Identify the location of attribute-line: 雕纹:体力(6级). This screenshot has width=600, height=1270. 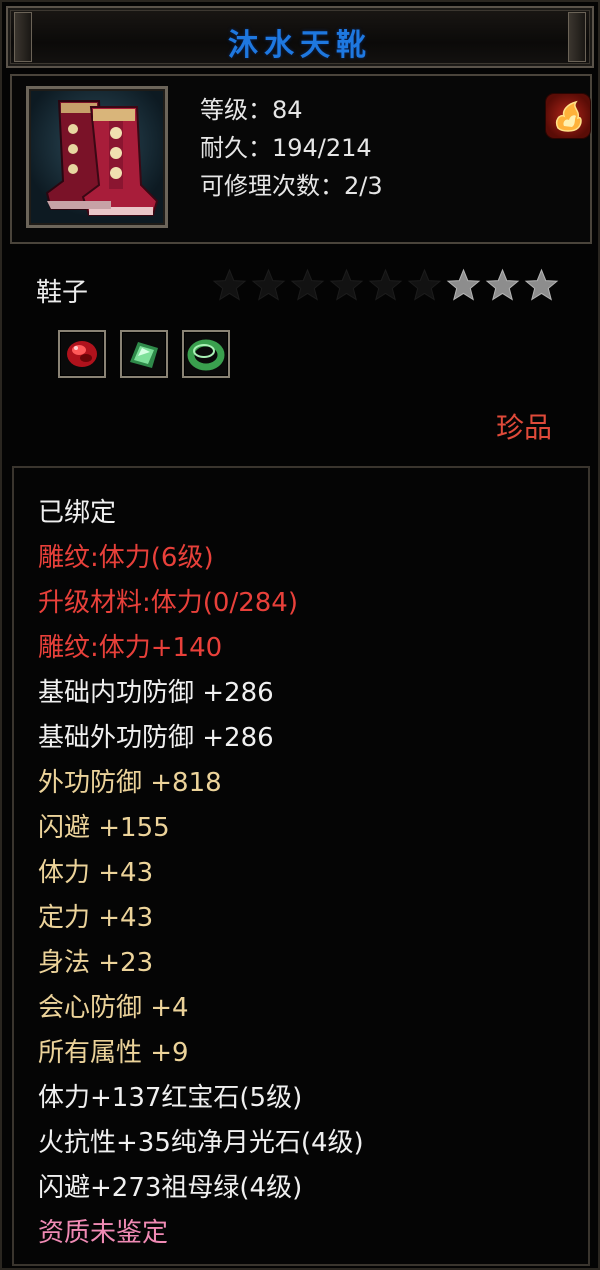
(126, 558).